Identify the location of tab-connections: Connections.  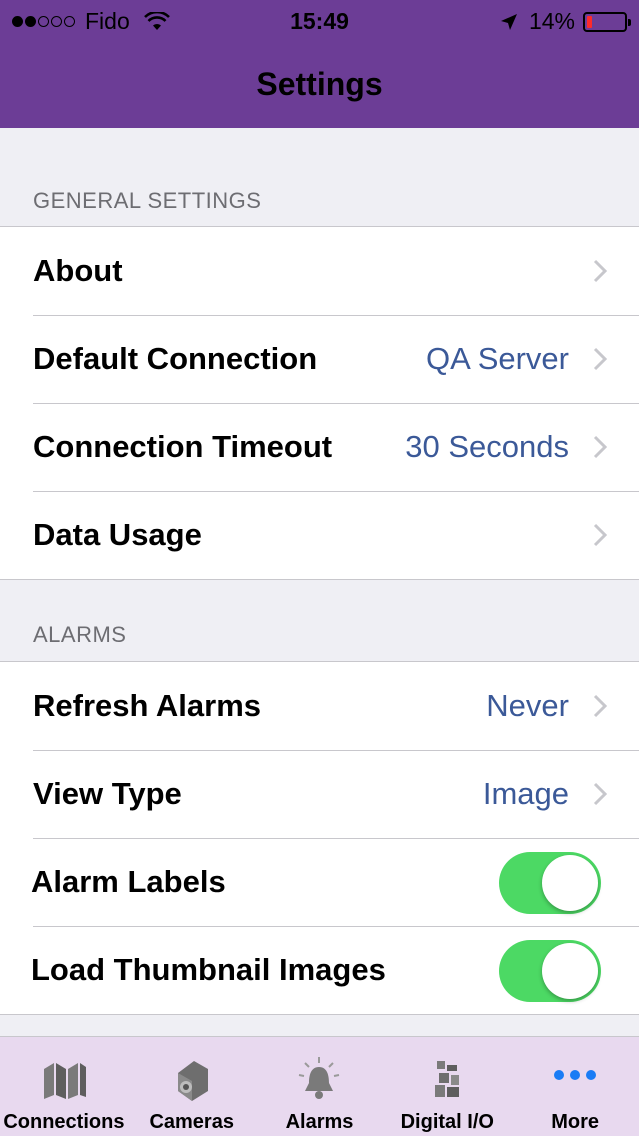
(64, 1086).